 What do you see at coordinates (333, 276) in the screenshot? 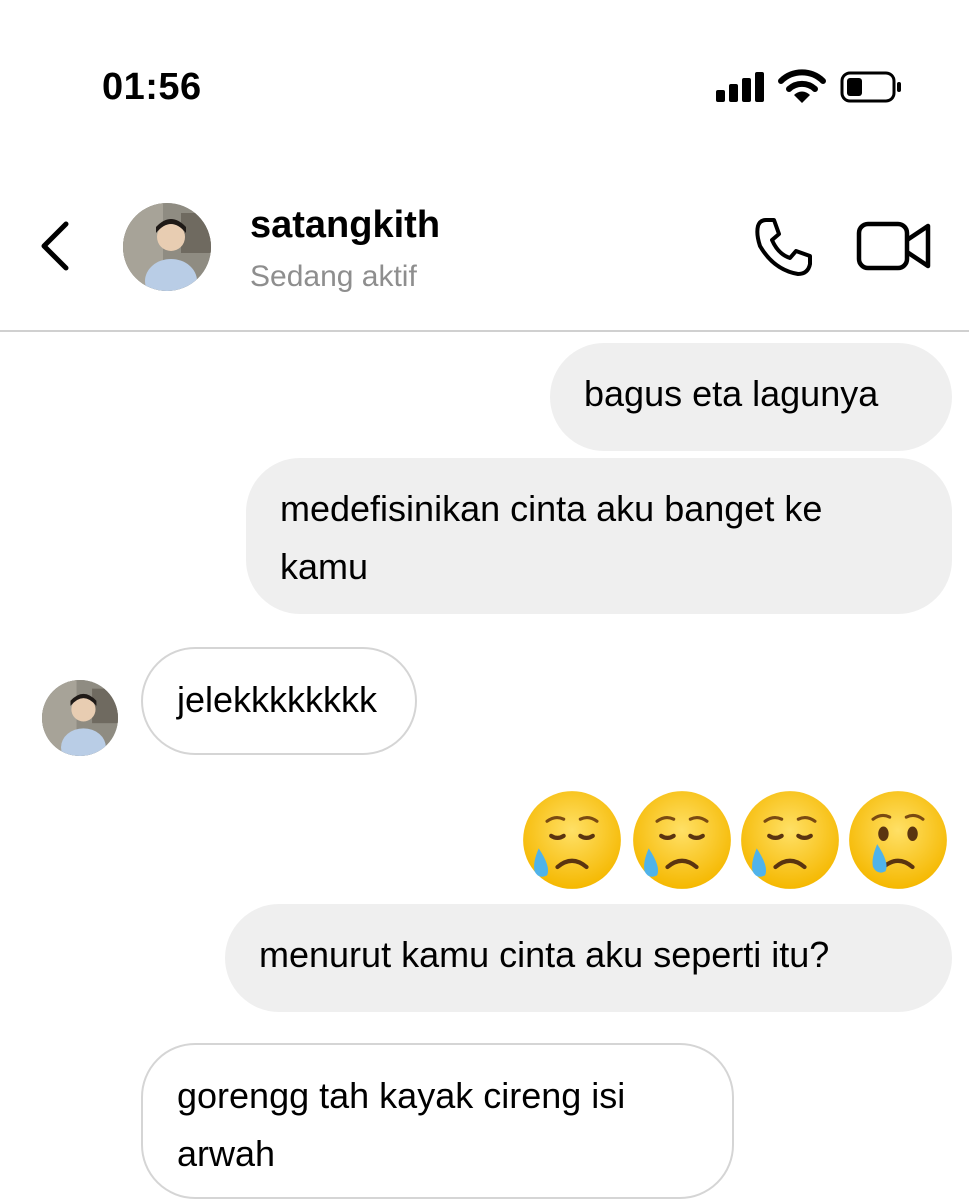
I see `active-status: Sedang aktif` at bounding box center [333, 276].